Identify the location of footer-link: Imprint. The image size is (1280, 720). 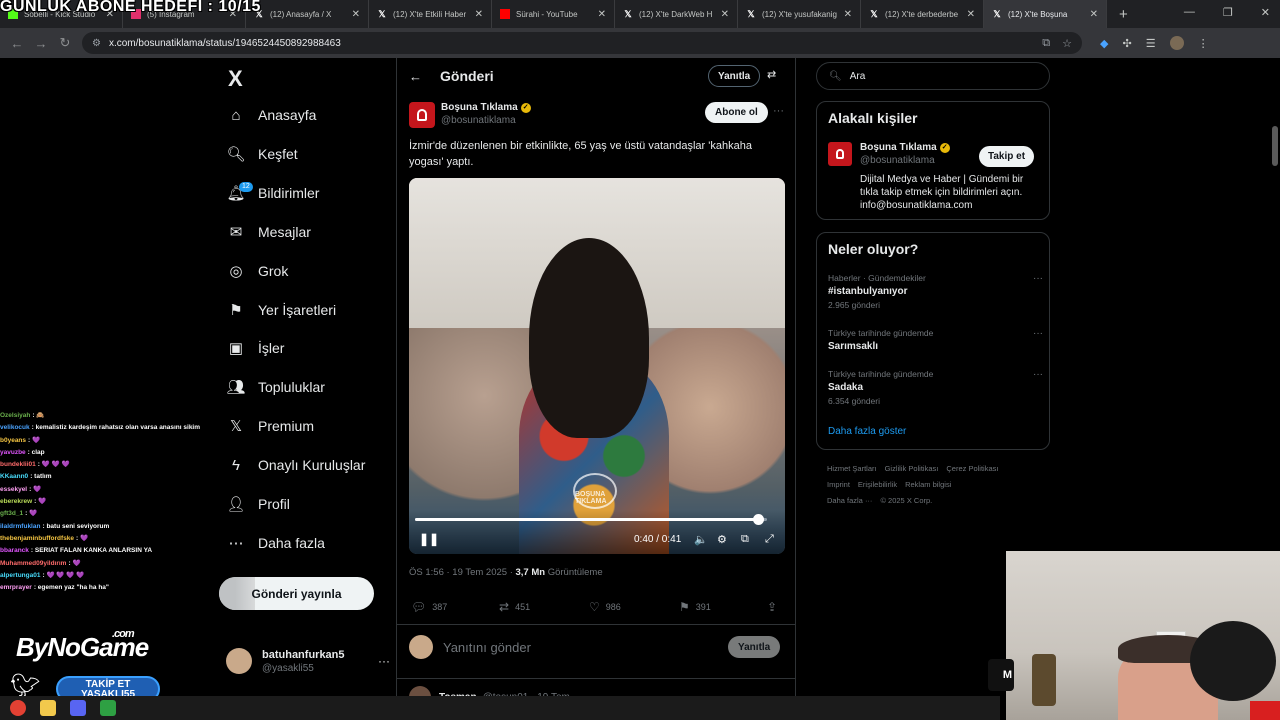
(838, 484).